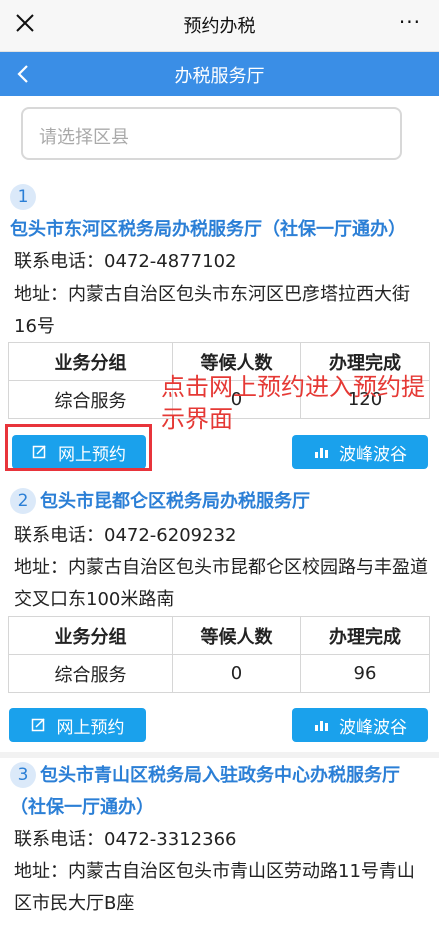  What do you see at coordinates (125, 839) in the screenshot?
I see `hall-phone: 联系电话：0472-3312366` at bounding box center [125, 839].